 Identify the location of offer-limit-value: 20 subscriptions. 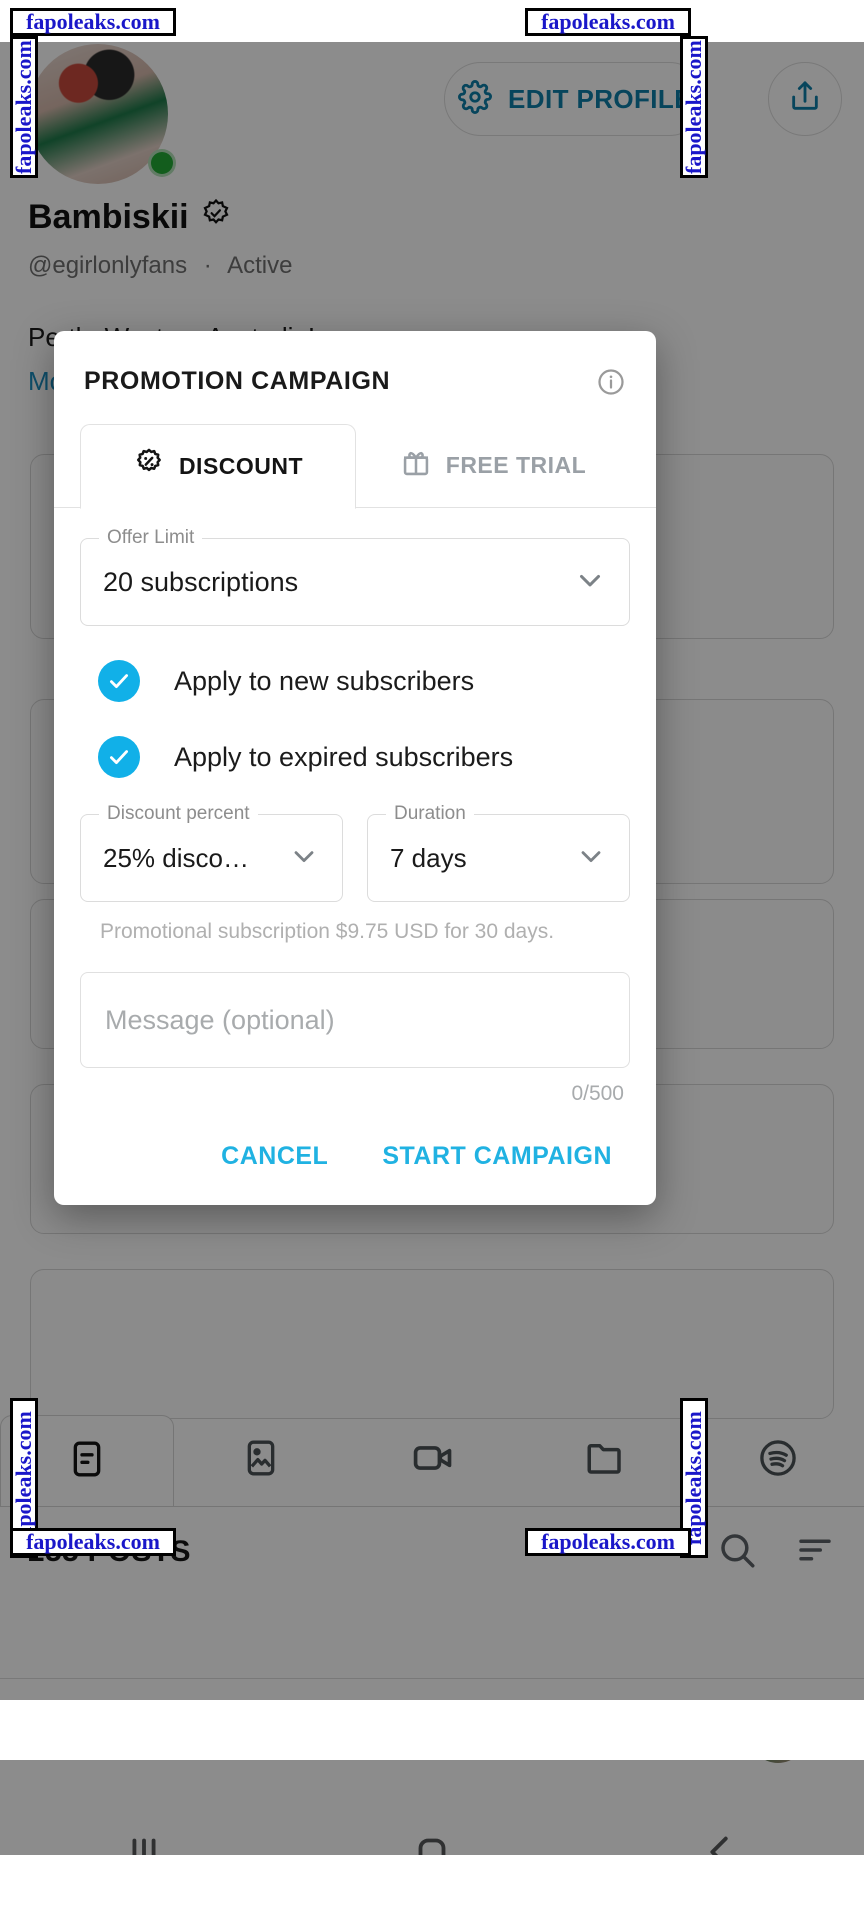
(201, 581).